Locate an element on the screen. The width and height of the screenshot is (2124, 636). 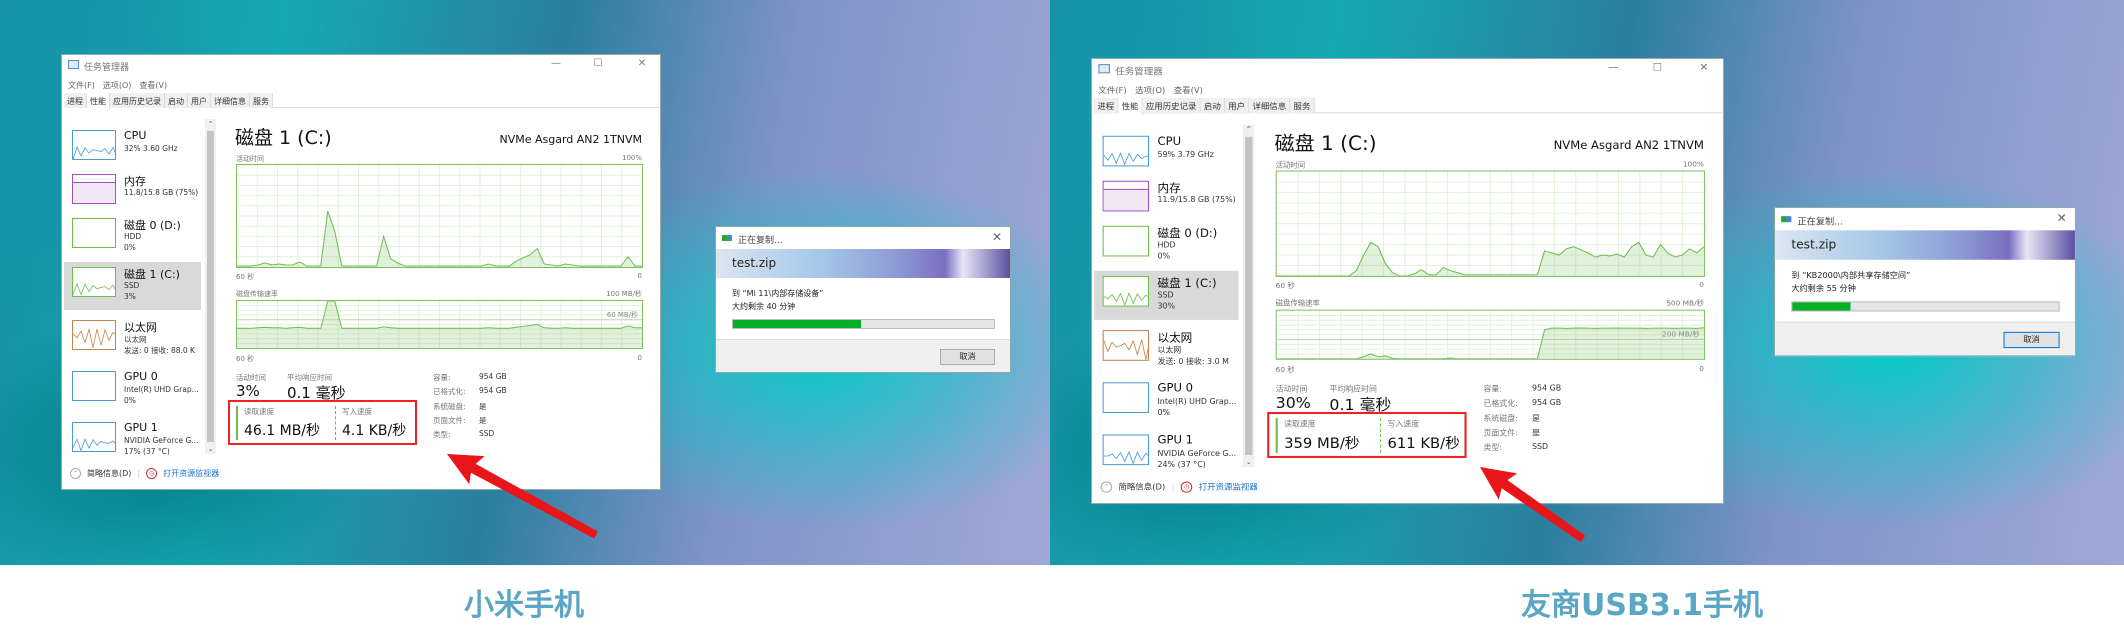
sidebar-item-value: 30% is located at coordinates (1166, 306).